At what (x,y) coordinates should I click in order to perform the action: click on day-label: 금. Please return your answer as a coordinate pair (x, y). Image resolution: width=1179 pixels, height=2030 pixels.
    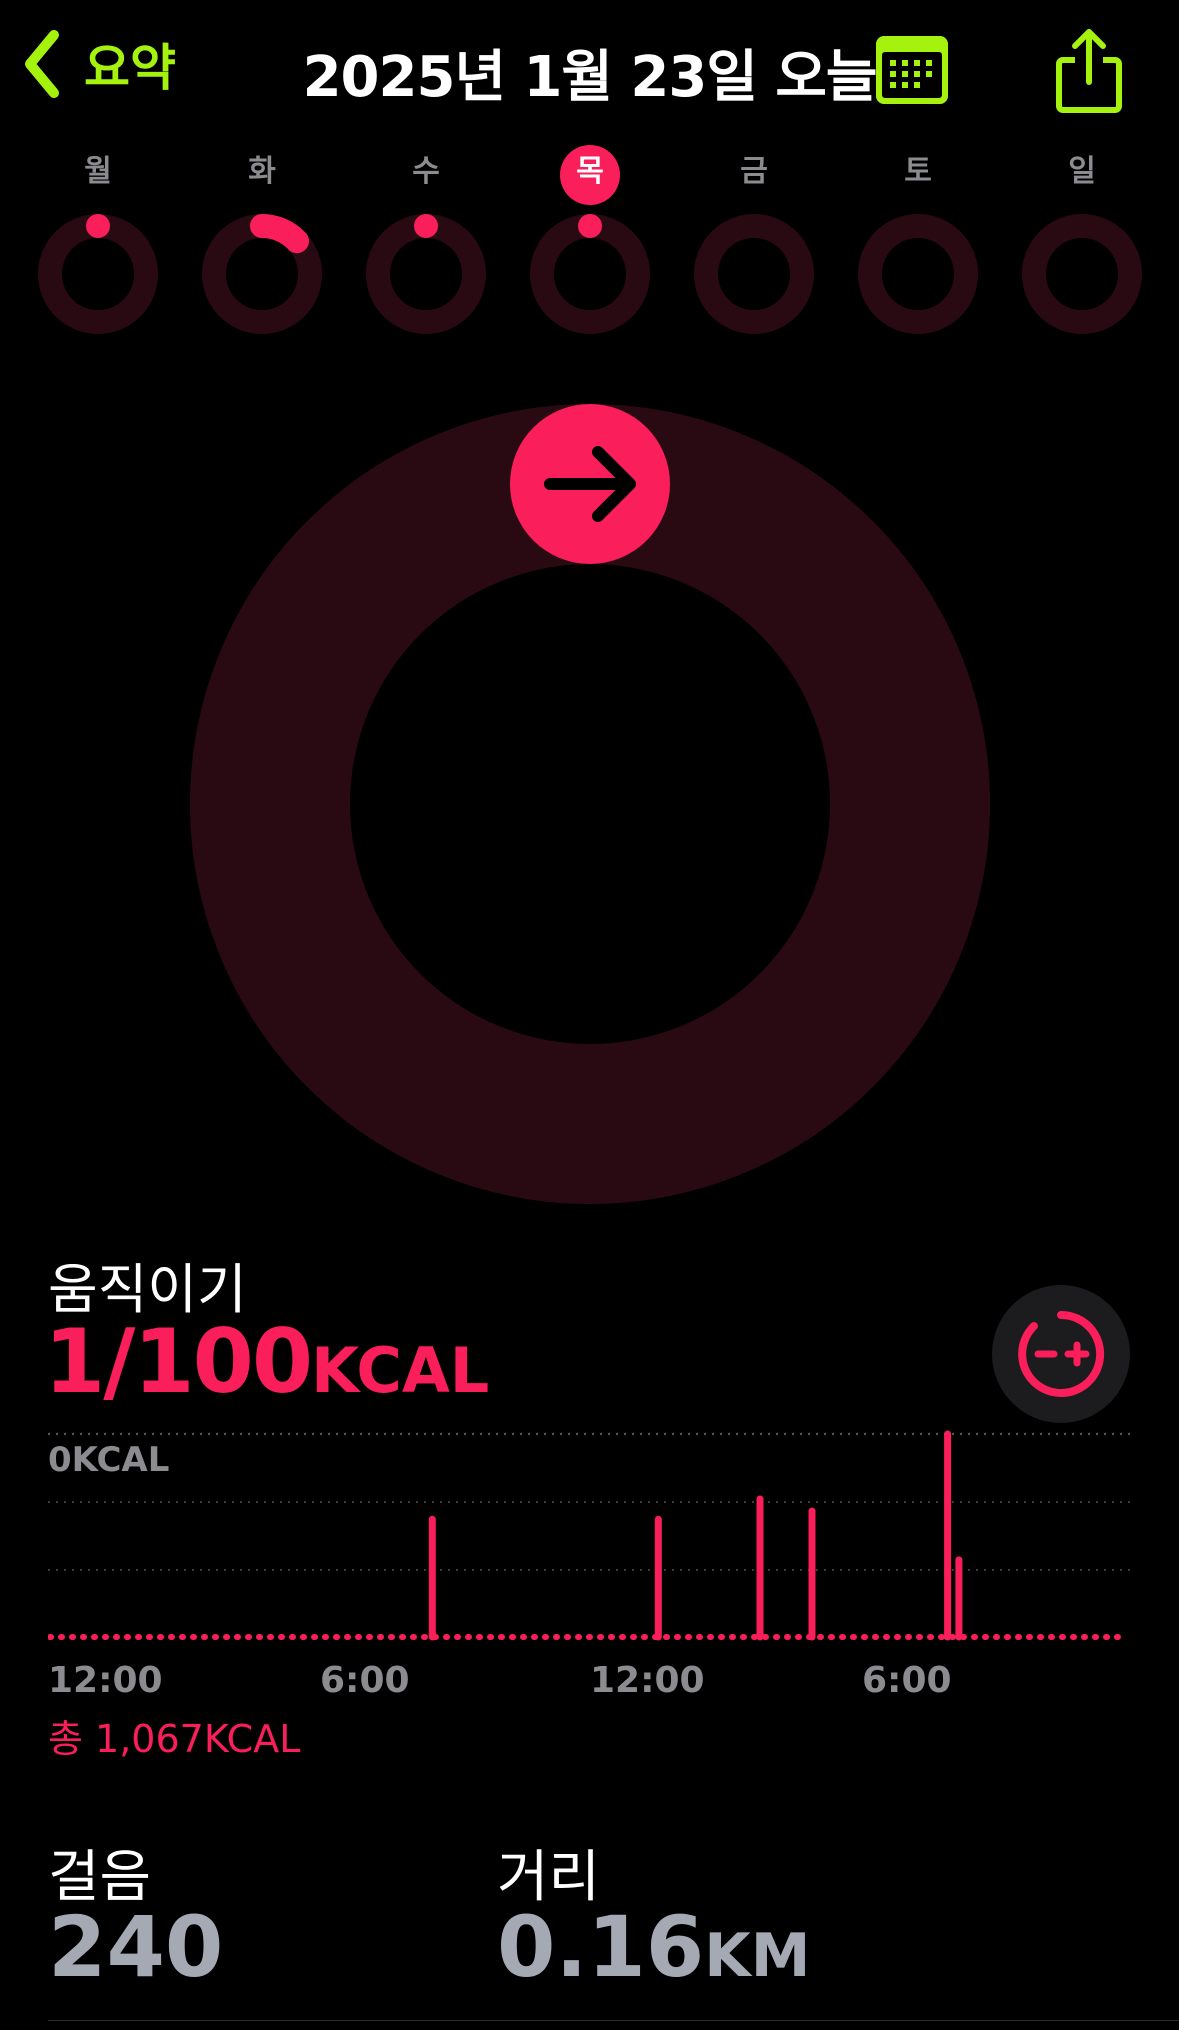
    Looking at the image, I should click on (754, 171).